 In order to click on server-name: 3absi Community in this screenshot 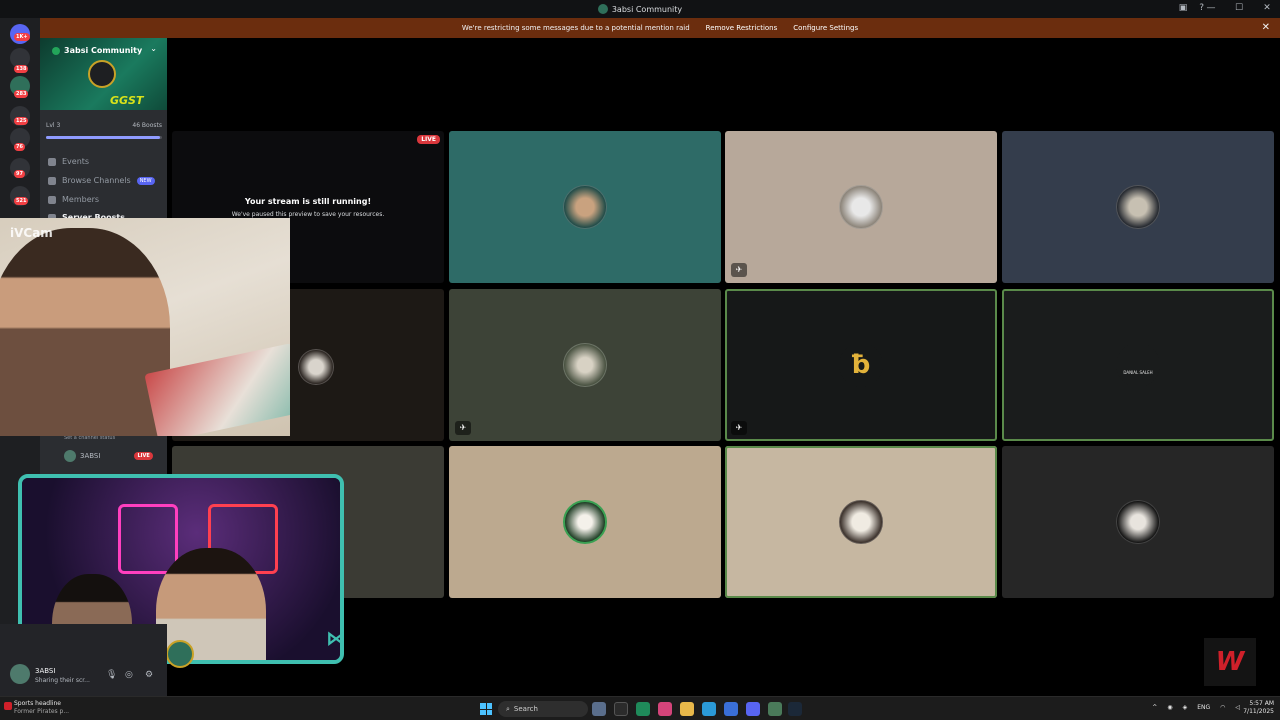, I will do `click(97, 50)`.